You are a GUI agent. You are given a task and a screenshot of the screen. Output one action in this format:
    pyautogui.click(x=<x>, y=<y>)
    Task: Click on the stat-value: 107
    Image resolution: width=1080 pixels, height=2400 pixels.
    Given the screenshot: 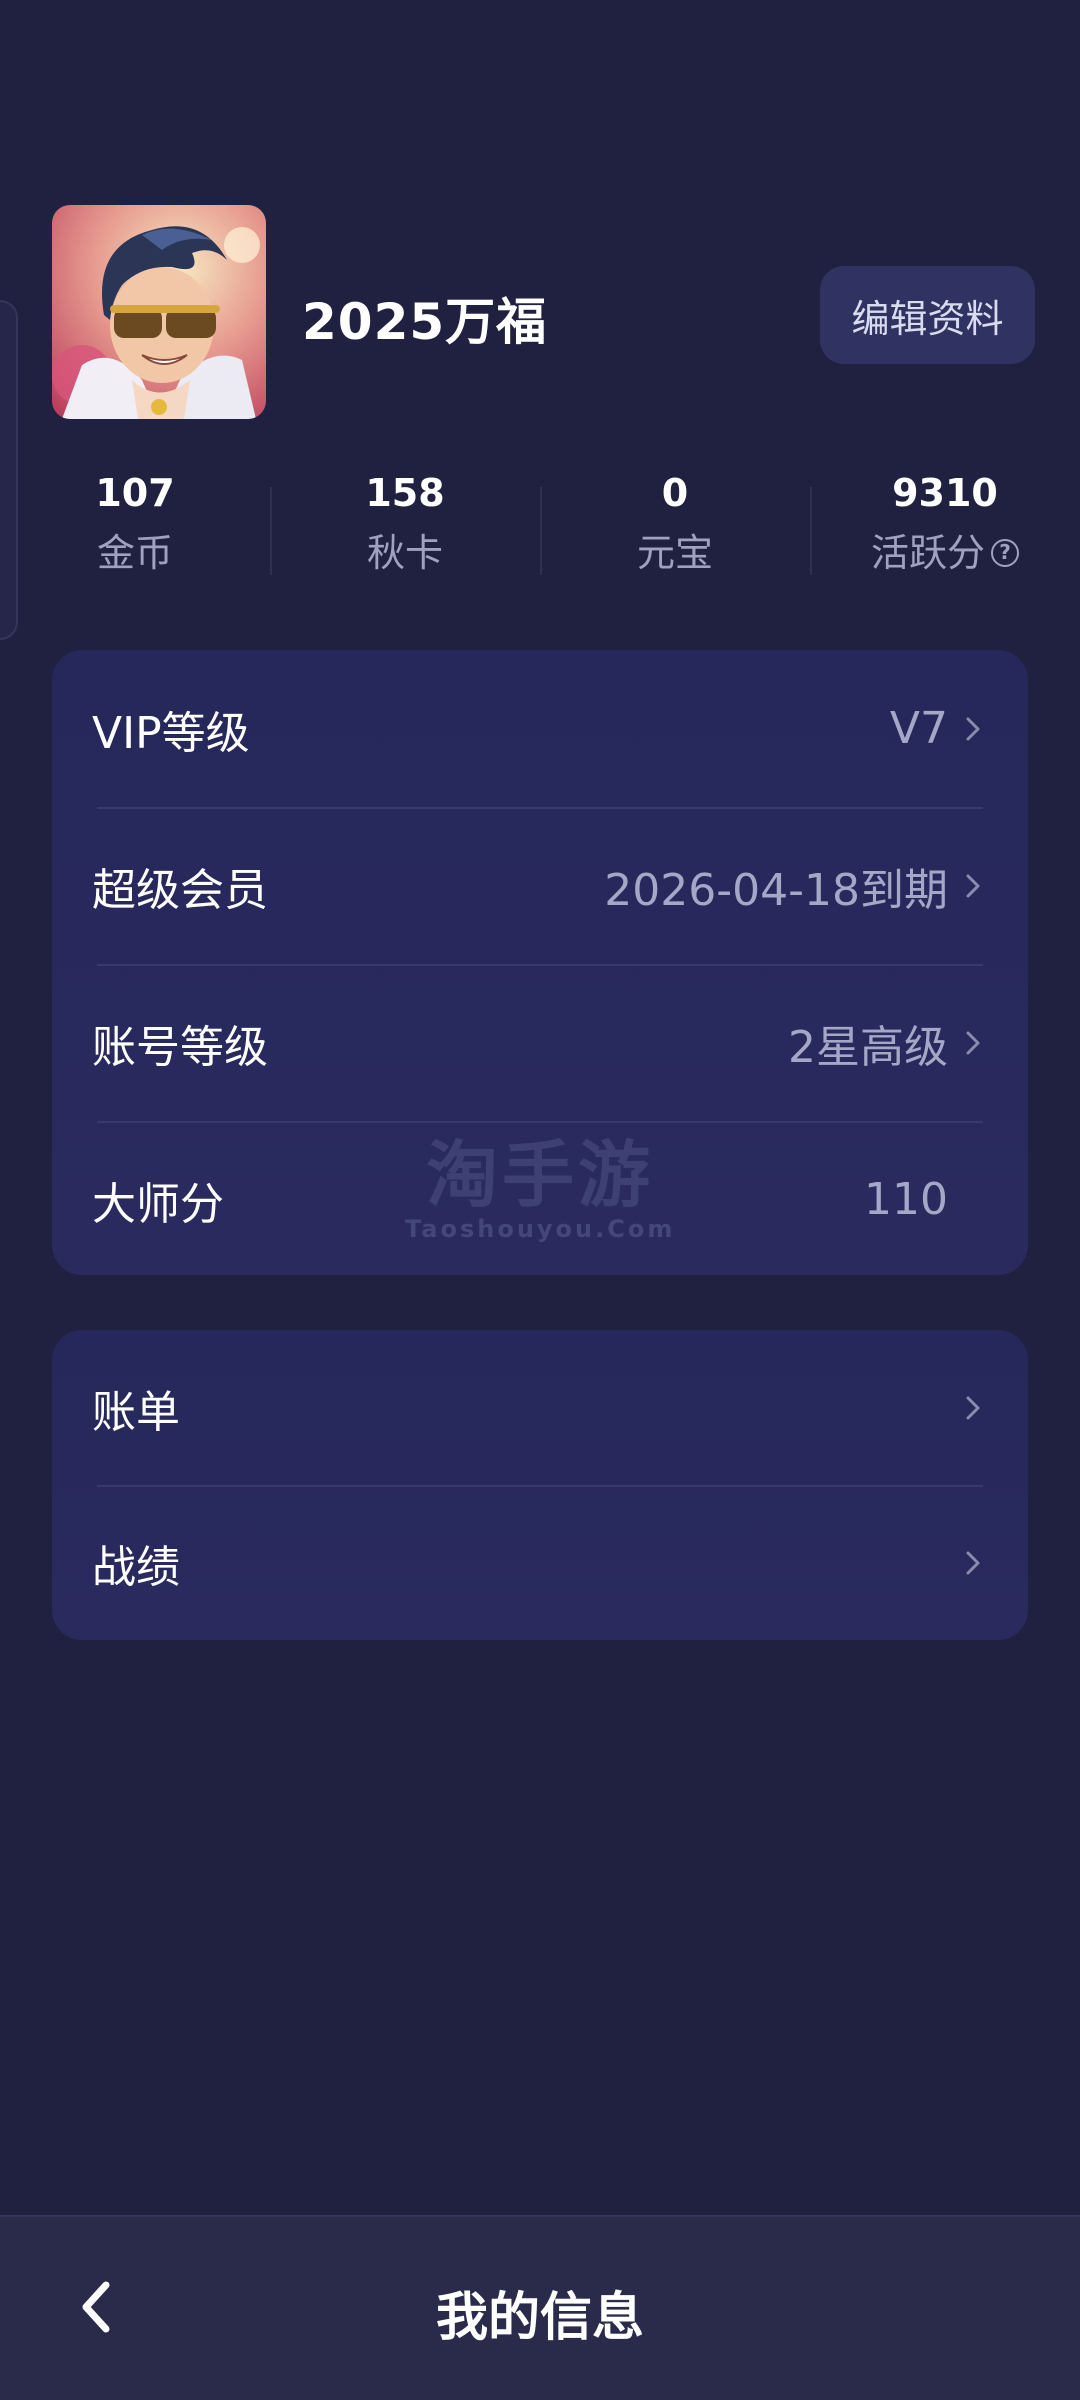 What is the action you would take?
    pyautogui.click(x=135, y=493)
    